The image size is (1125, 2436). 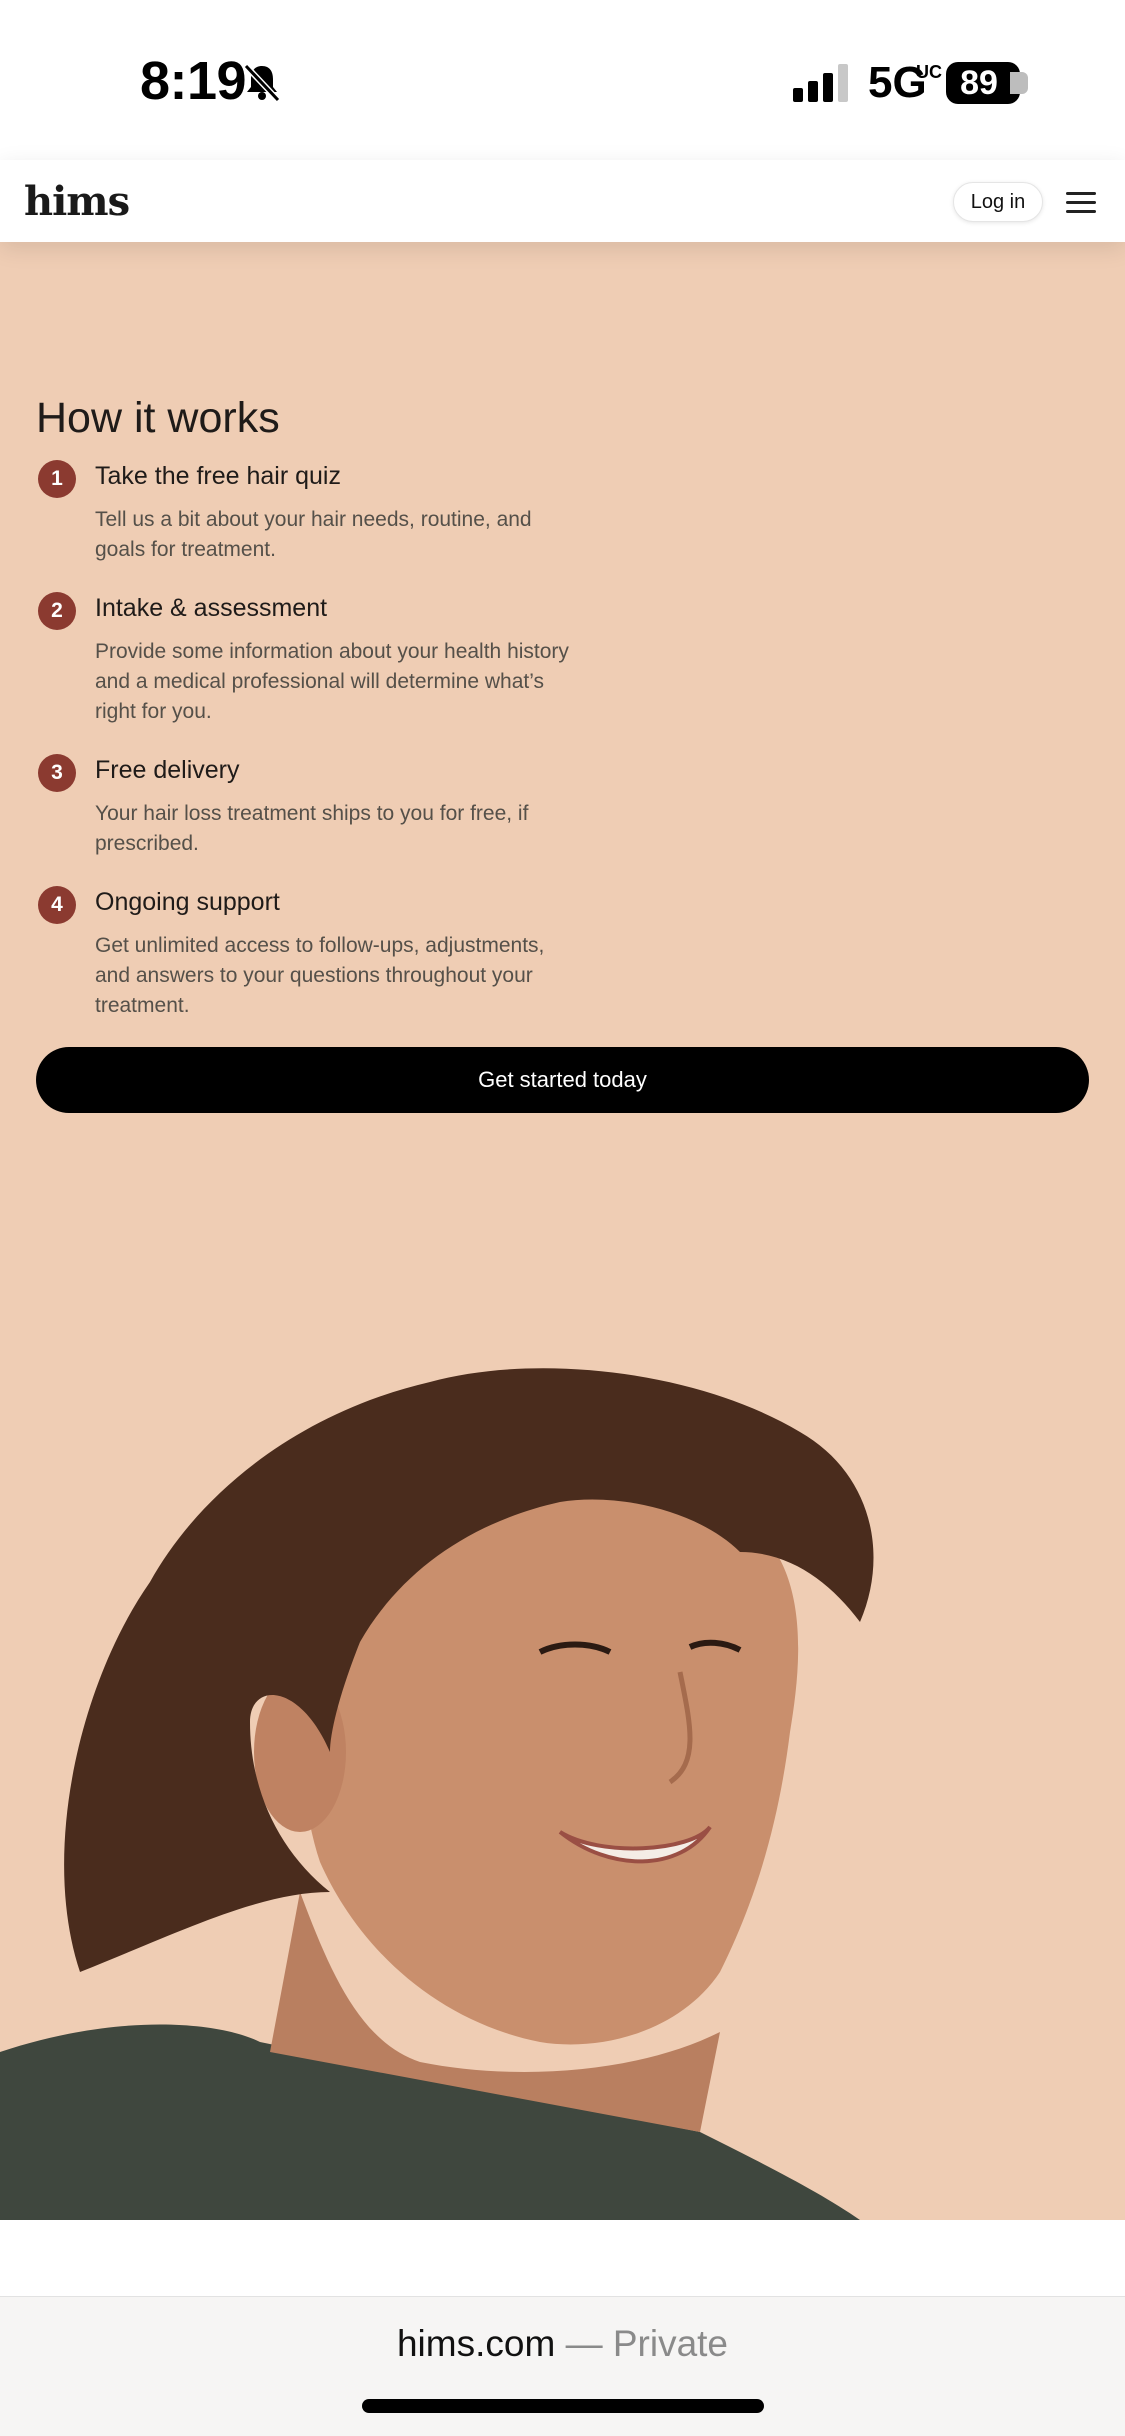 I want to click on bottom-sheet, so click(x=562, y=2258).